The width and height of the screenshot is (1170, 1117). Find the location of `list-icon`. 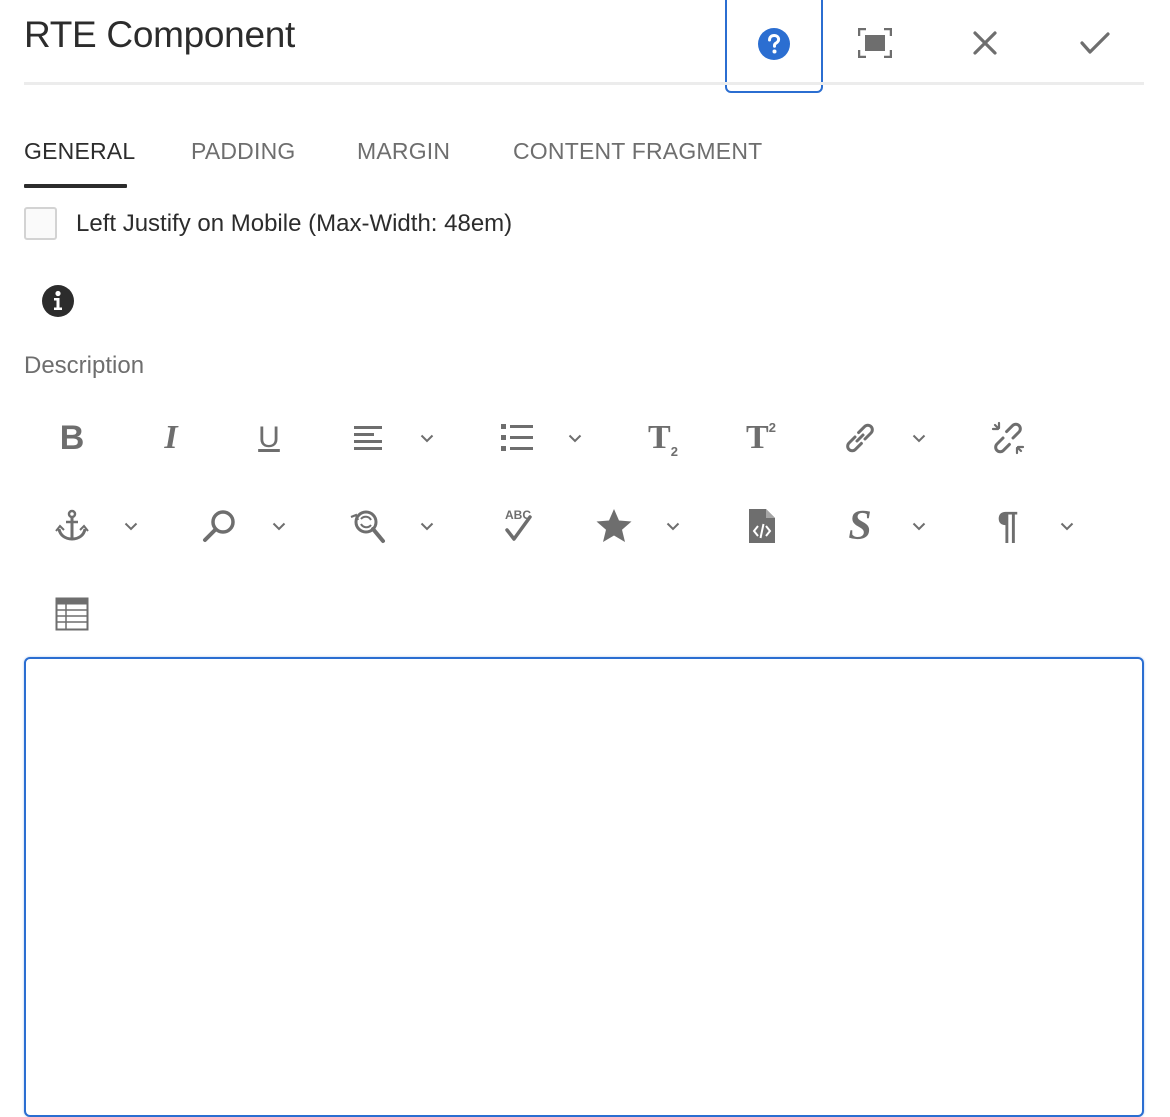

list-icon is located at coordinates (517, 438).